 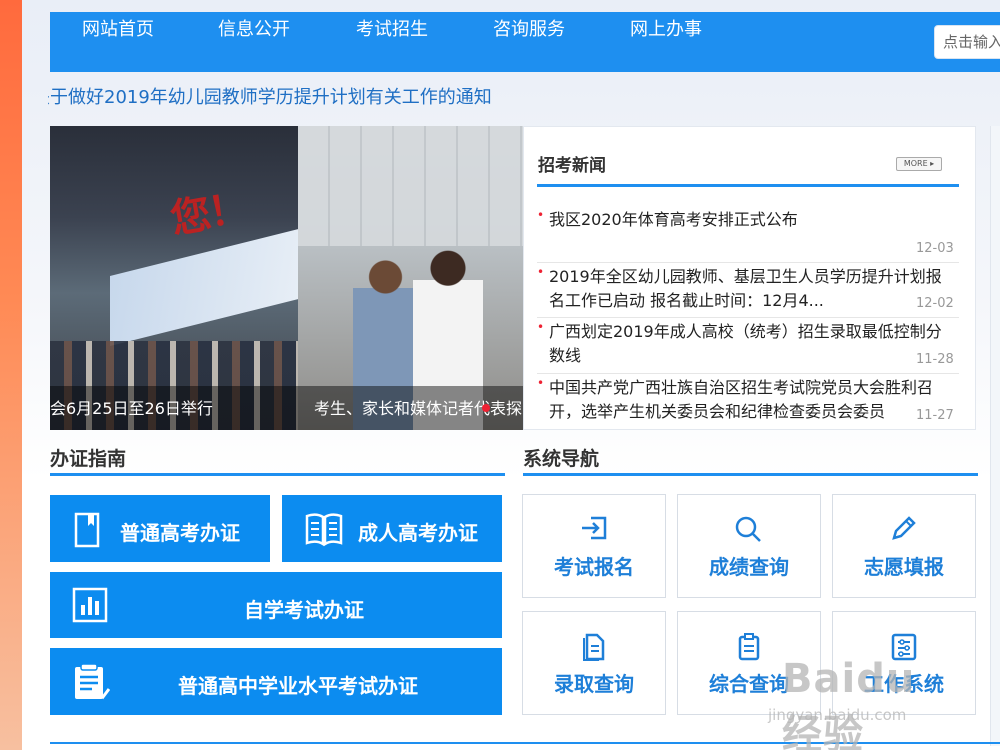 What do you see at coordinates (594, 546) in the screenshot?
I see `card-exam-registration: 考试报名` at bounding box center [594, 546].